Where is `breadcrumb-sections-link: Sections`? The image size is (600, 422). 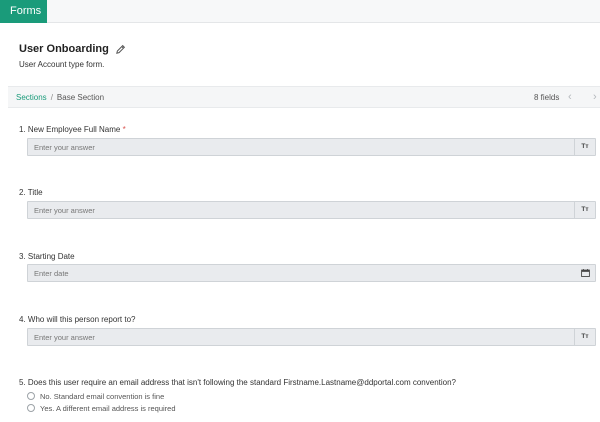 breadcrumb-sections-link: Sections is located at coordinates (31, 97).